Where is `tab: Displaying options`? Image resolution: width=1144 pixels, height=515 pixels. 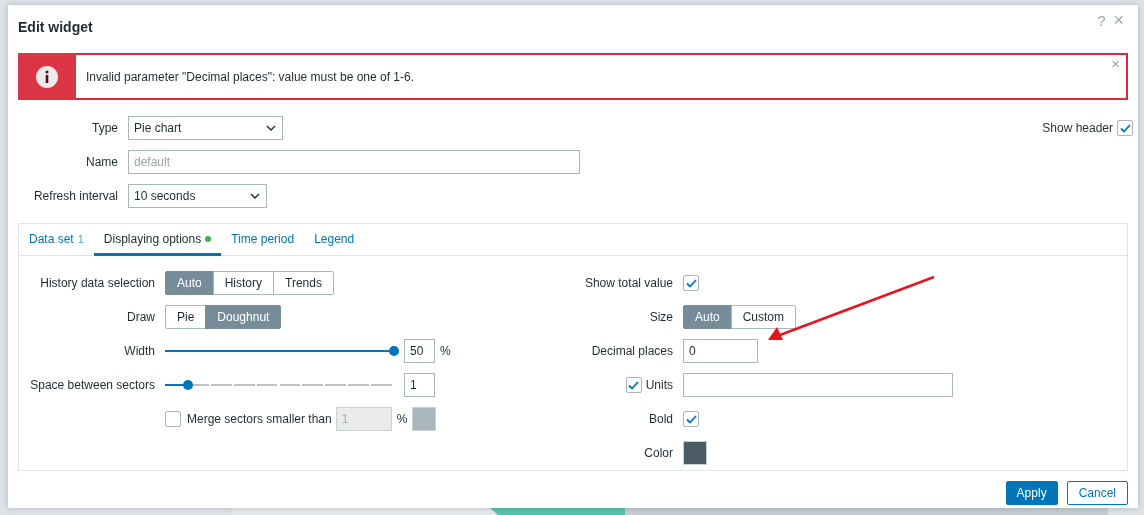
tab: Displaying options is located at coordinates (157, 240).